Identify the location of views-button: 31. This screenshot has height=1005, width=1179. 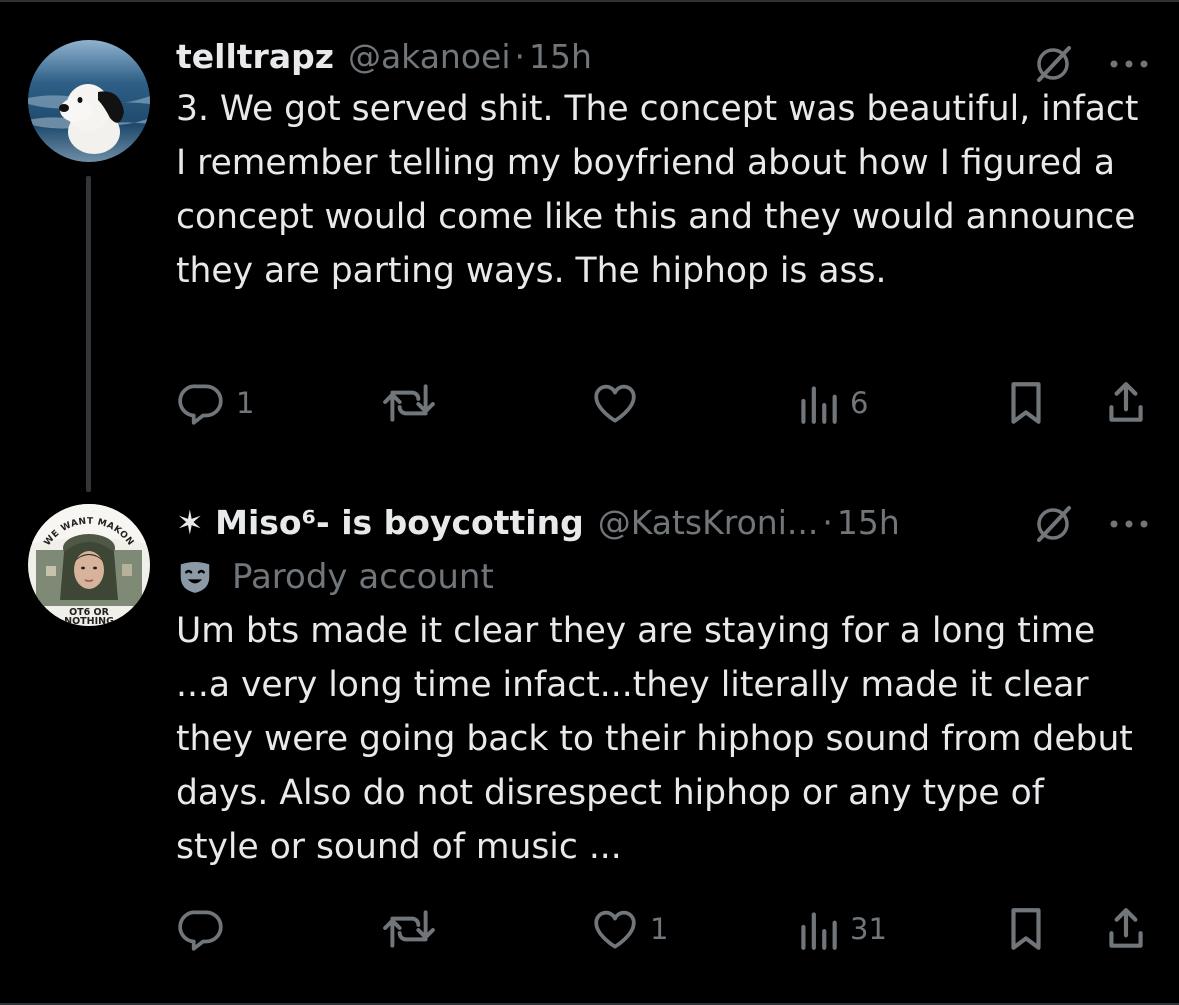
(841, 929).